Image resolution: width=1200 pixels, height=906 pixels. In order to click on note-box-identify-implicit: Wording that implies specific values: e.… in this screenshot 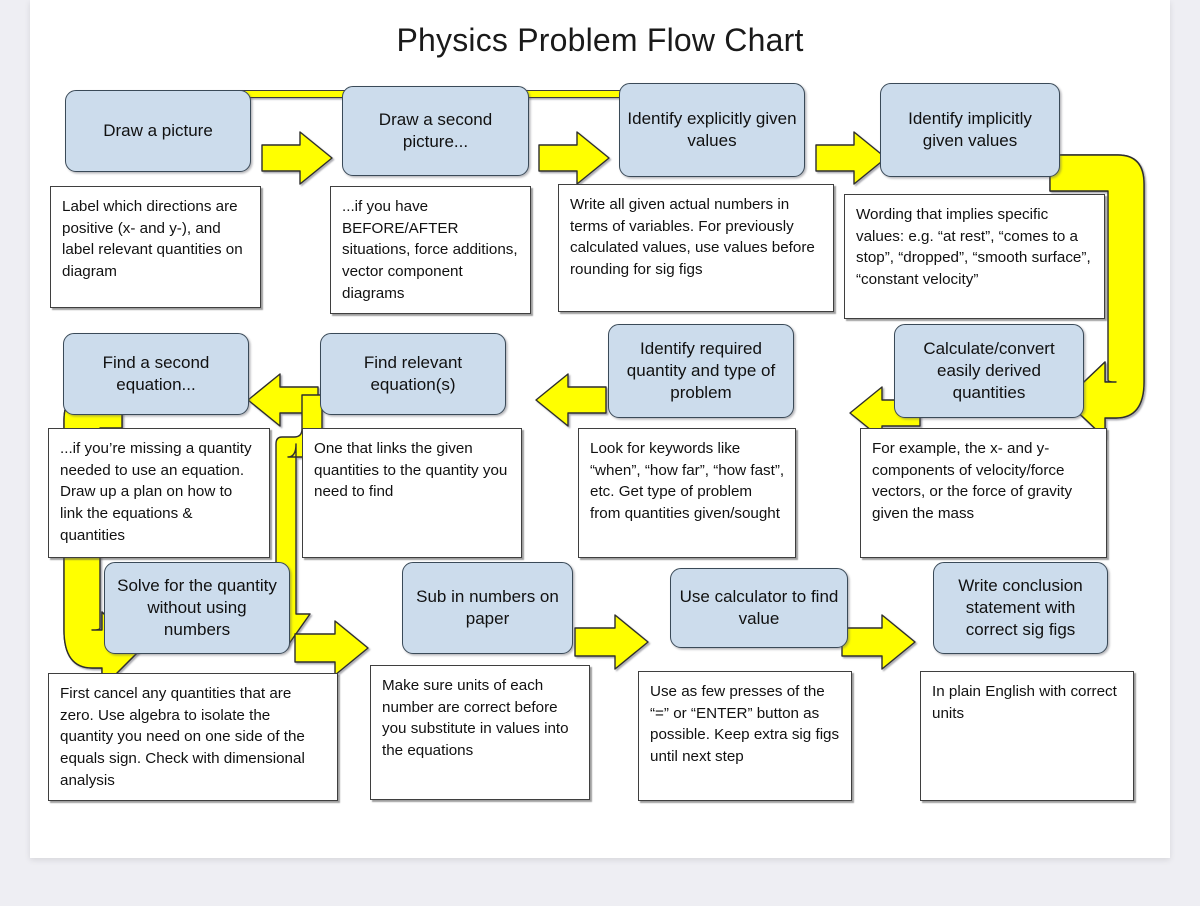, I will do `click(974, 256)`.